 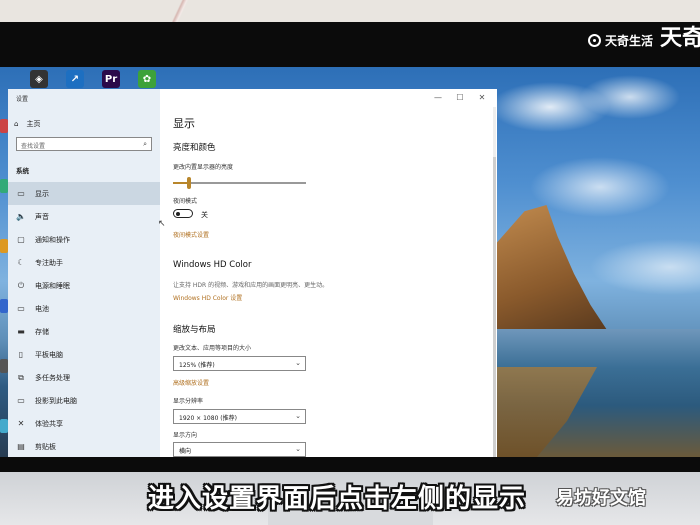 I want to click on night-light-toggle, so click(x=183, y=213).